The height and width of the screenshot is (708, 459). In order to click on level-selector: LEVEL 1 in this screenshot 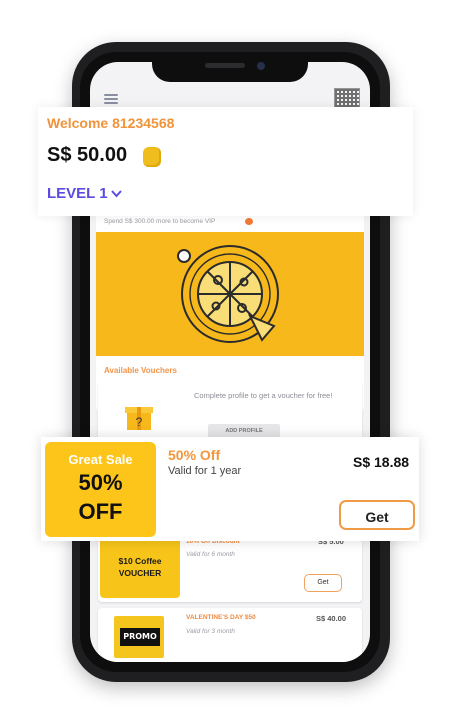, I will do `click(77, 193)`.